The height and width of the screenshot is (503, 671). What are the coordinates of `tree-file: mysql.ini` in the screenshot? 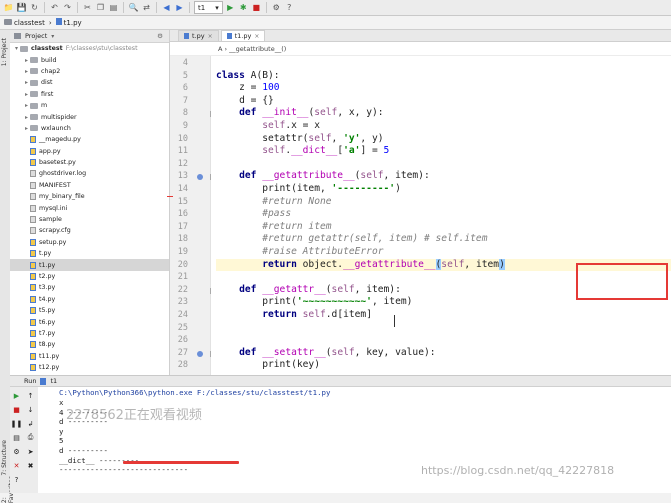 It's located at (89, 207).